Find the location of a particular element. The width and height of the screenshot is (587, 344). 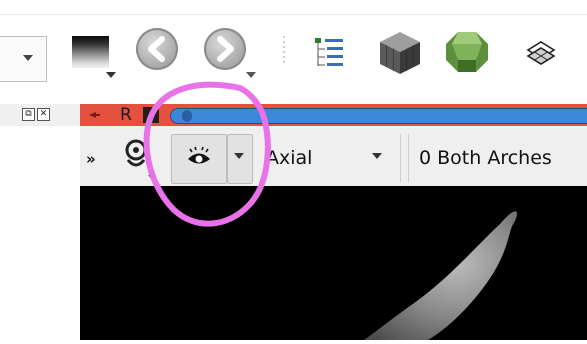

toolbar-separator is located at coordinates (284, 52).